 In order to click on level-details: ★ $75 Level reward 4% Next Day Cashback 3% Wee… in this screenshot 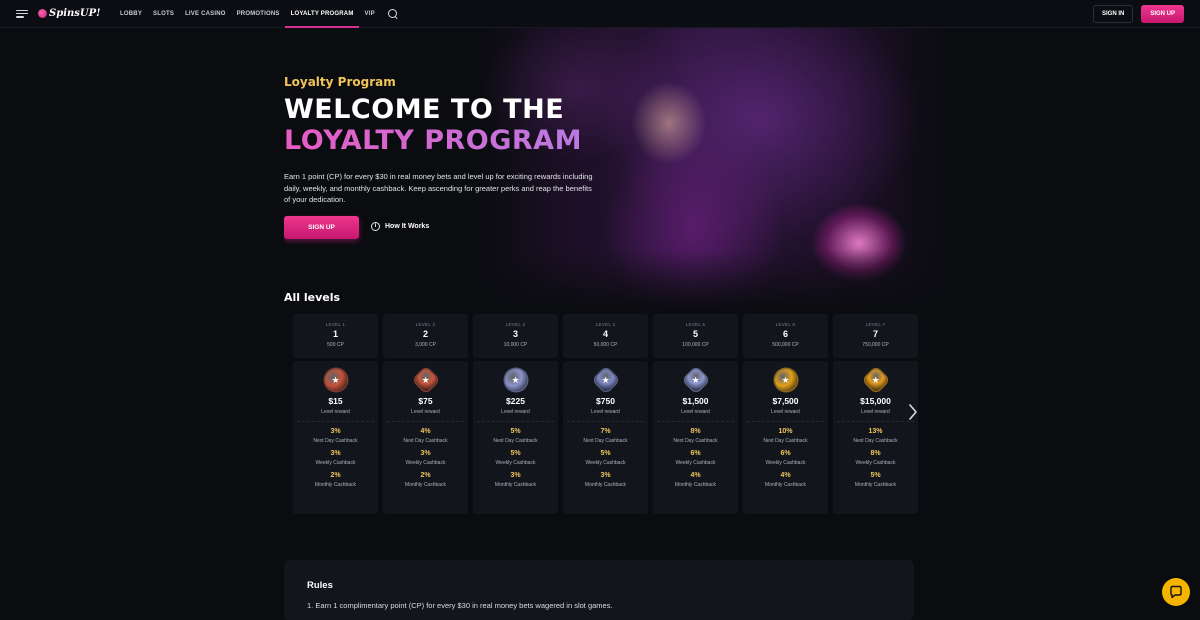, I will do `click(425, 437)`.